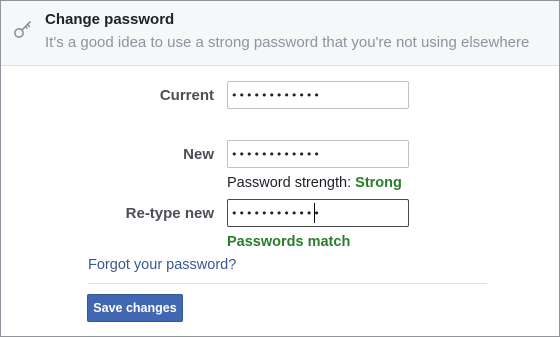  What do you see at coordinates (287, 283) in the screenshot?
I see `divider` at bounding box center [287, 283].